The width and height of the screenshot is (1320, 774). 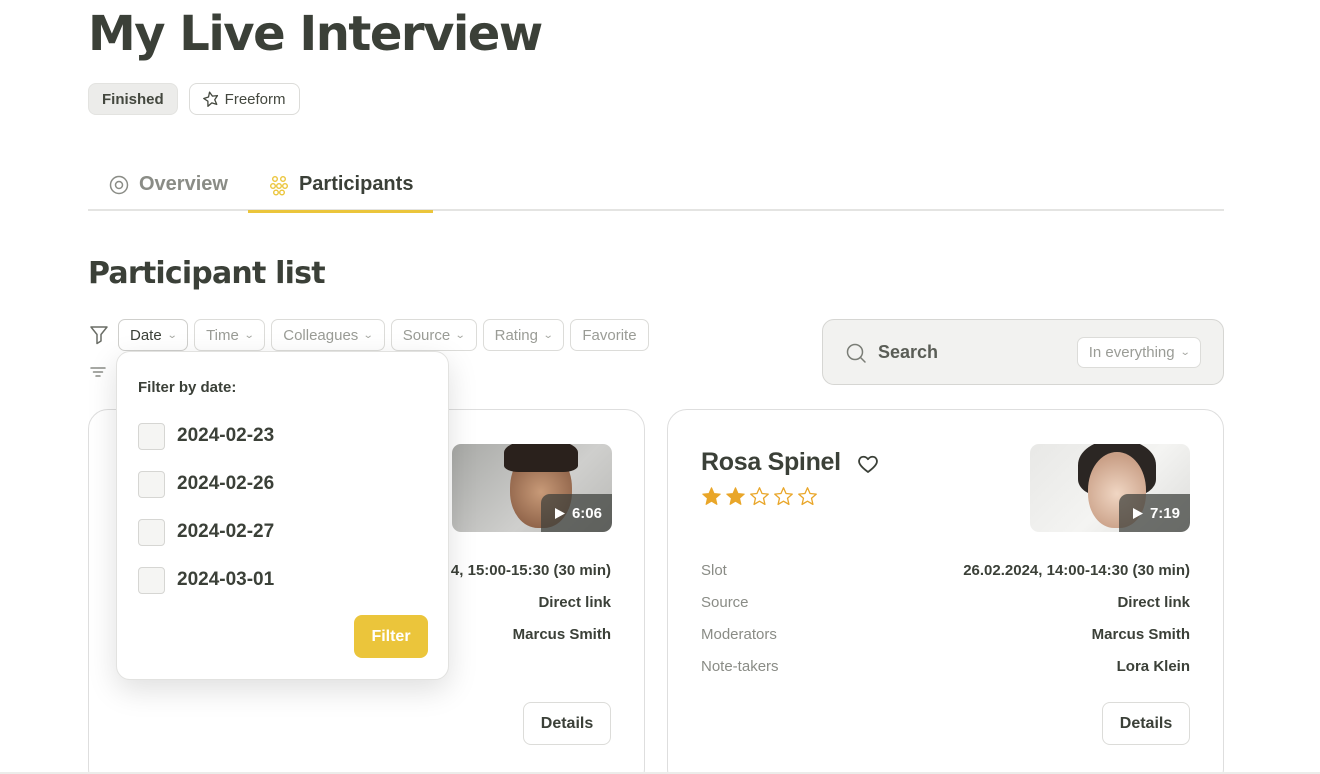 I want to click on tab-overview: Overview, so click(x=168, y=184).